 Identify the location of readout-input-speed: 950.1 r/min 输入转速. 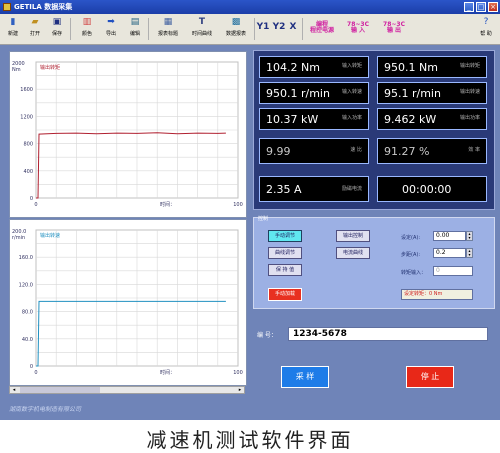
(314, 93).